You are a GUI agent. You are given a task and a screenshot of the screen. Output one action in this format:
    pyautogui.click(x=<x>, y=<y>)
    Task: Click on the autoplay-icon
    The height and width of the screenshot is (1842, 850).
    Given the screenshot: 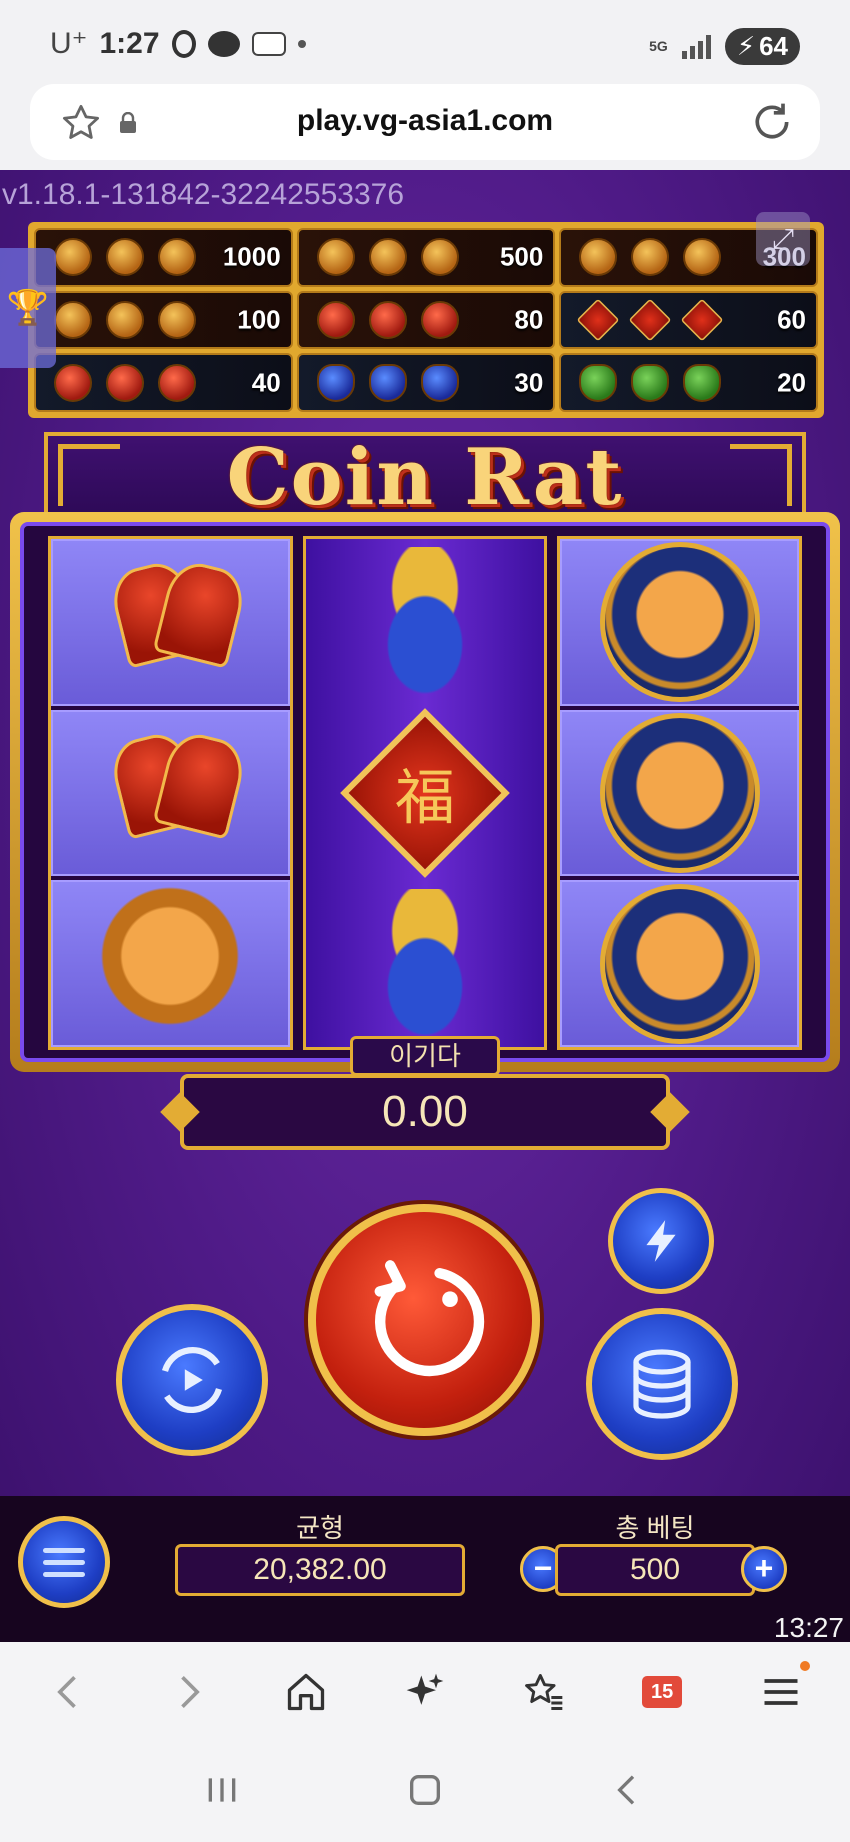 What is the action you would take?
    pyautogui.click(x=192, y=1380)
    